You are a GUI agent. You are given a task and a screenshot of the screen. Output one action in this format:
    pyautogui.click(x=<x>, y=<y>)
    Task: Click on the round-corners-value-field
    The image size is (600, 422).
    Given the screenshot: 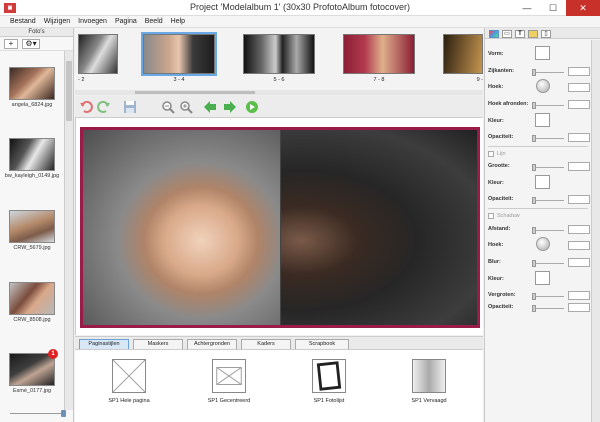 What is the action you would take?
    pyautogui.click(x=579, y=104)
    